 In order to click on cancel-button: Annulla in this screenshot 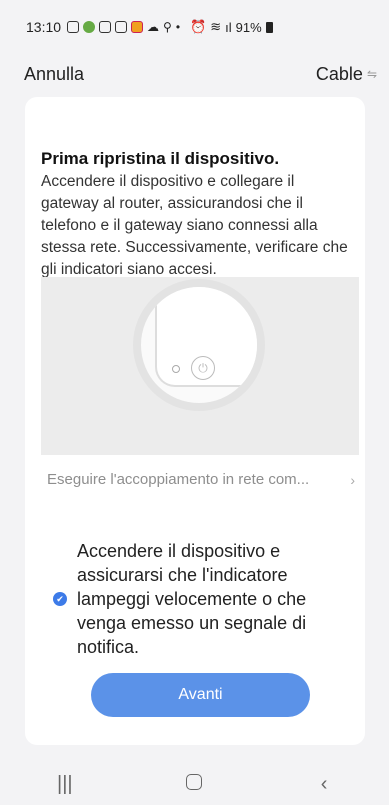, I will do `click(54, 74)`.